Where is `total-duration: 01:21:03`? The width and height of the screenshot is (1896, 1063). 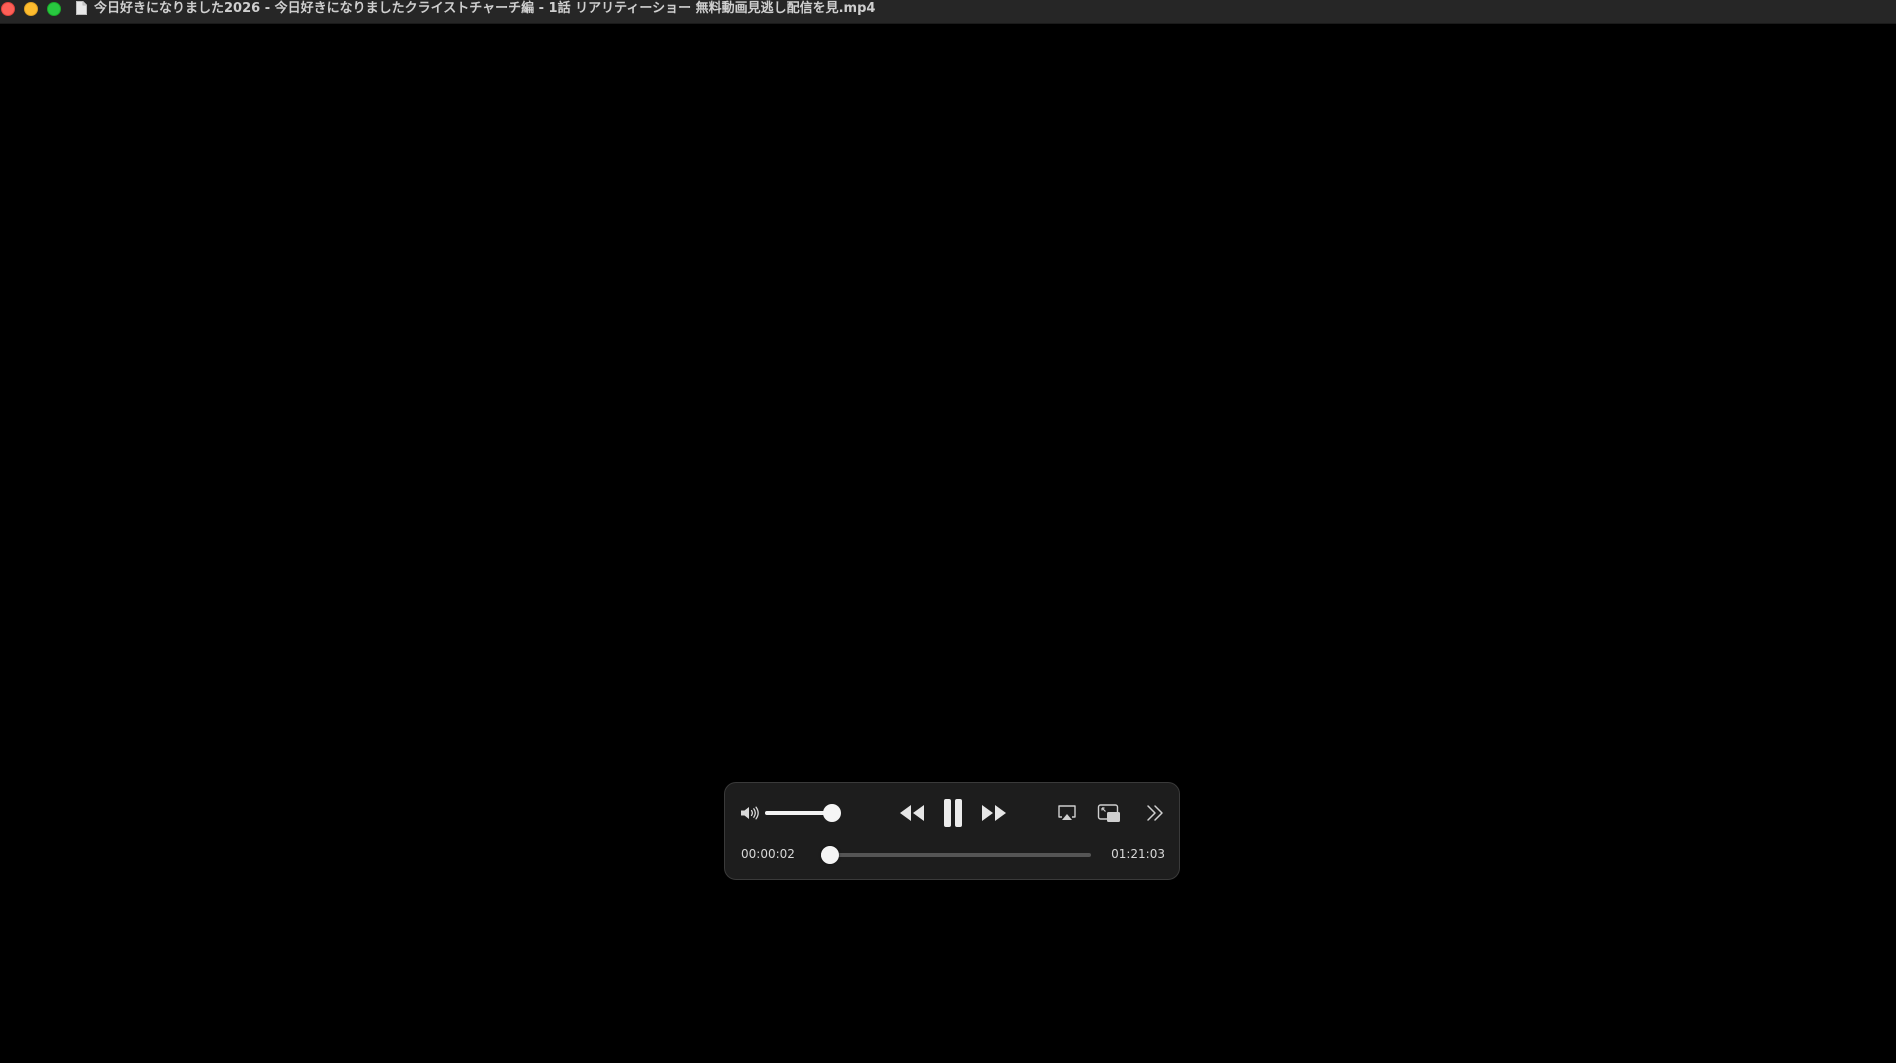 total-duration: 01:21:03 is located at coordinates (1138, 854).